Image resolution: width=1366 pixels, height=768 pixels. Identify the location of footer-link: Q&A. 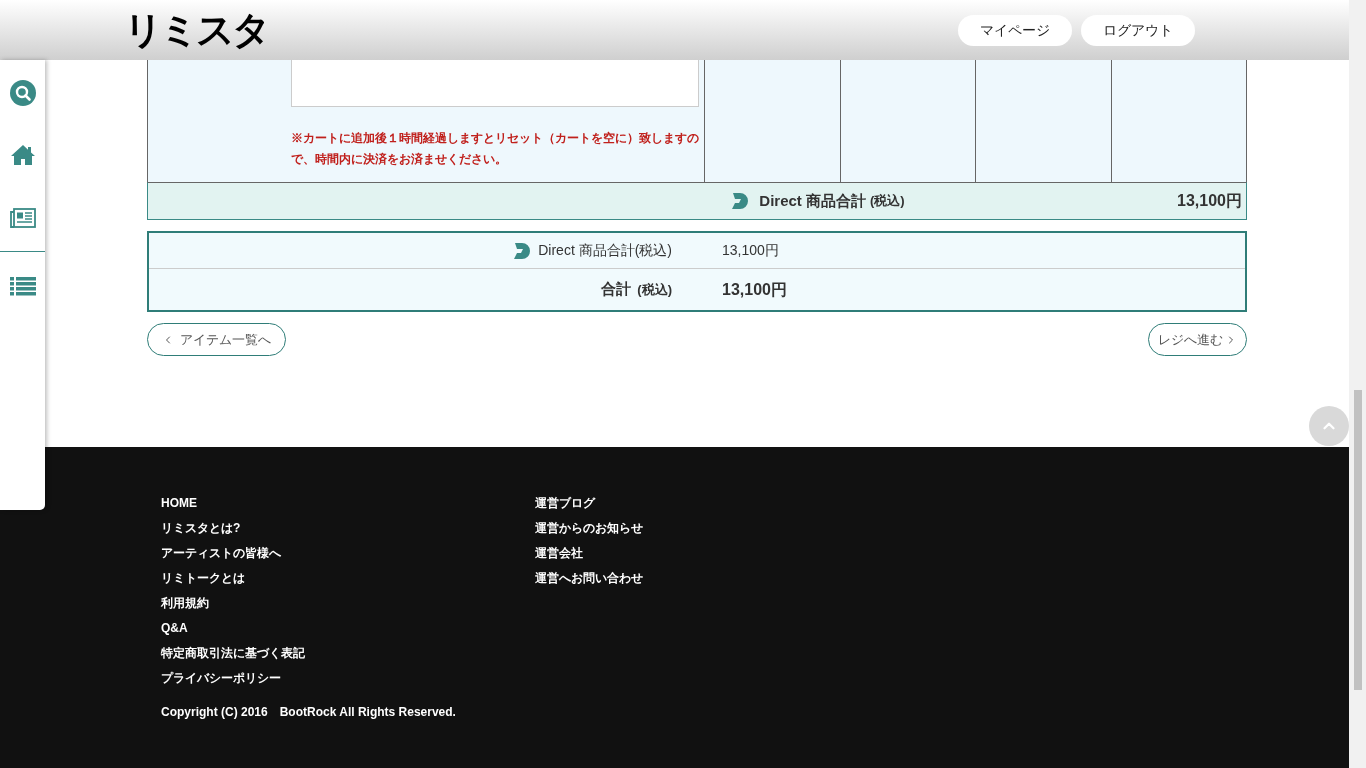
(174, 628).